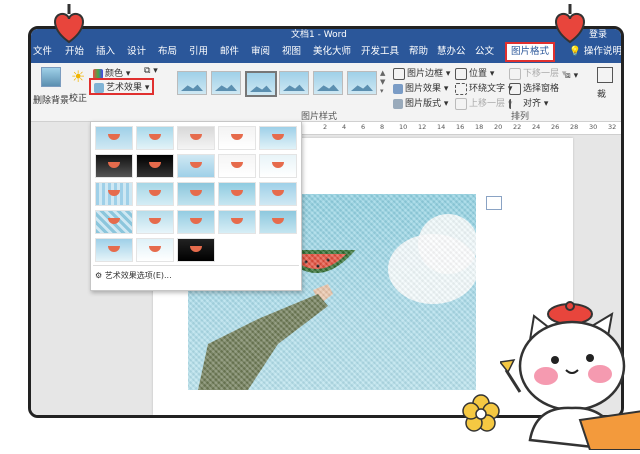 This screenshot has width=640, height=454. I want to click on tab-beautify: 美化大师, so click(332, 52).